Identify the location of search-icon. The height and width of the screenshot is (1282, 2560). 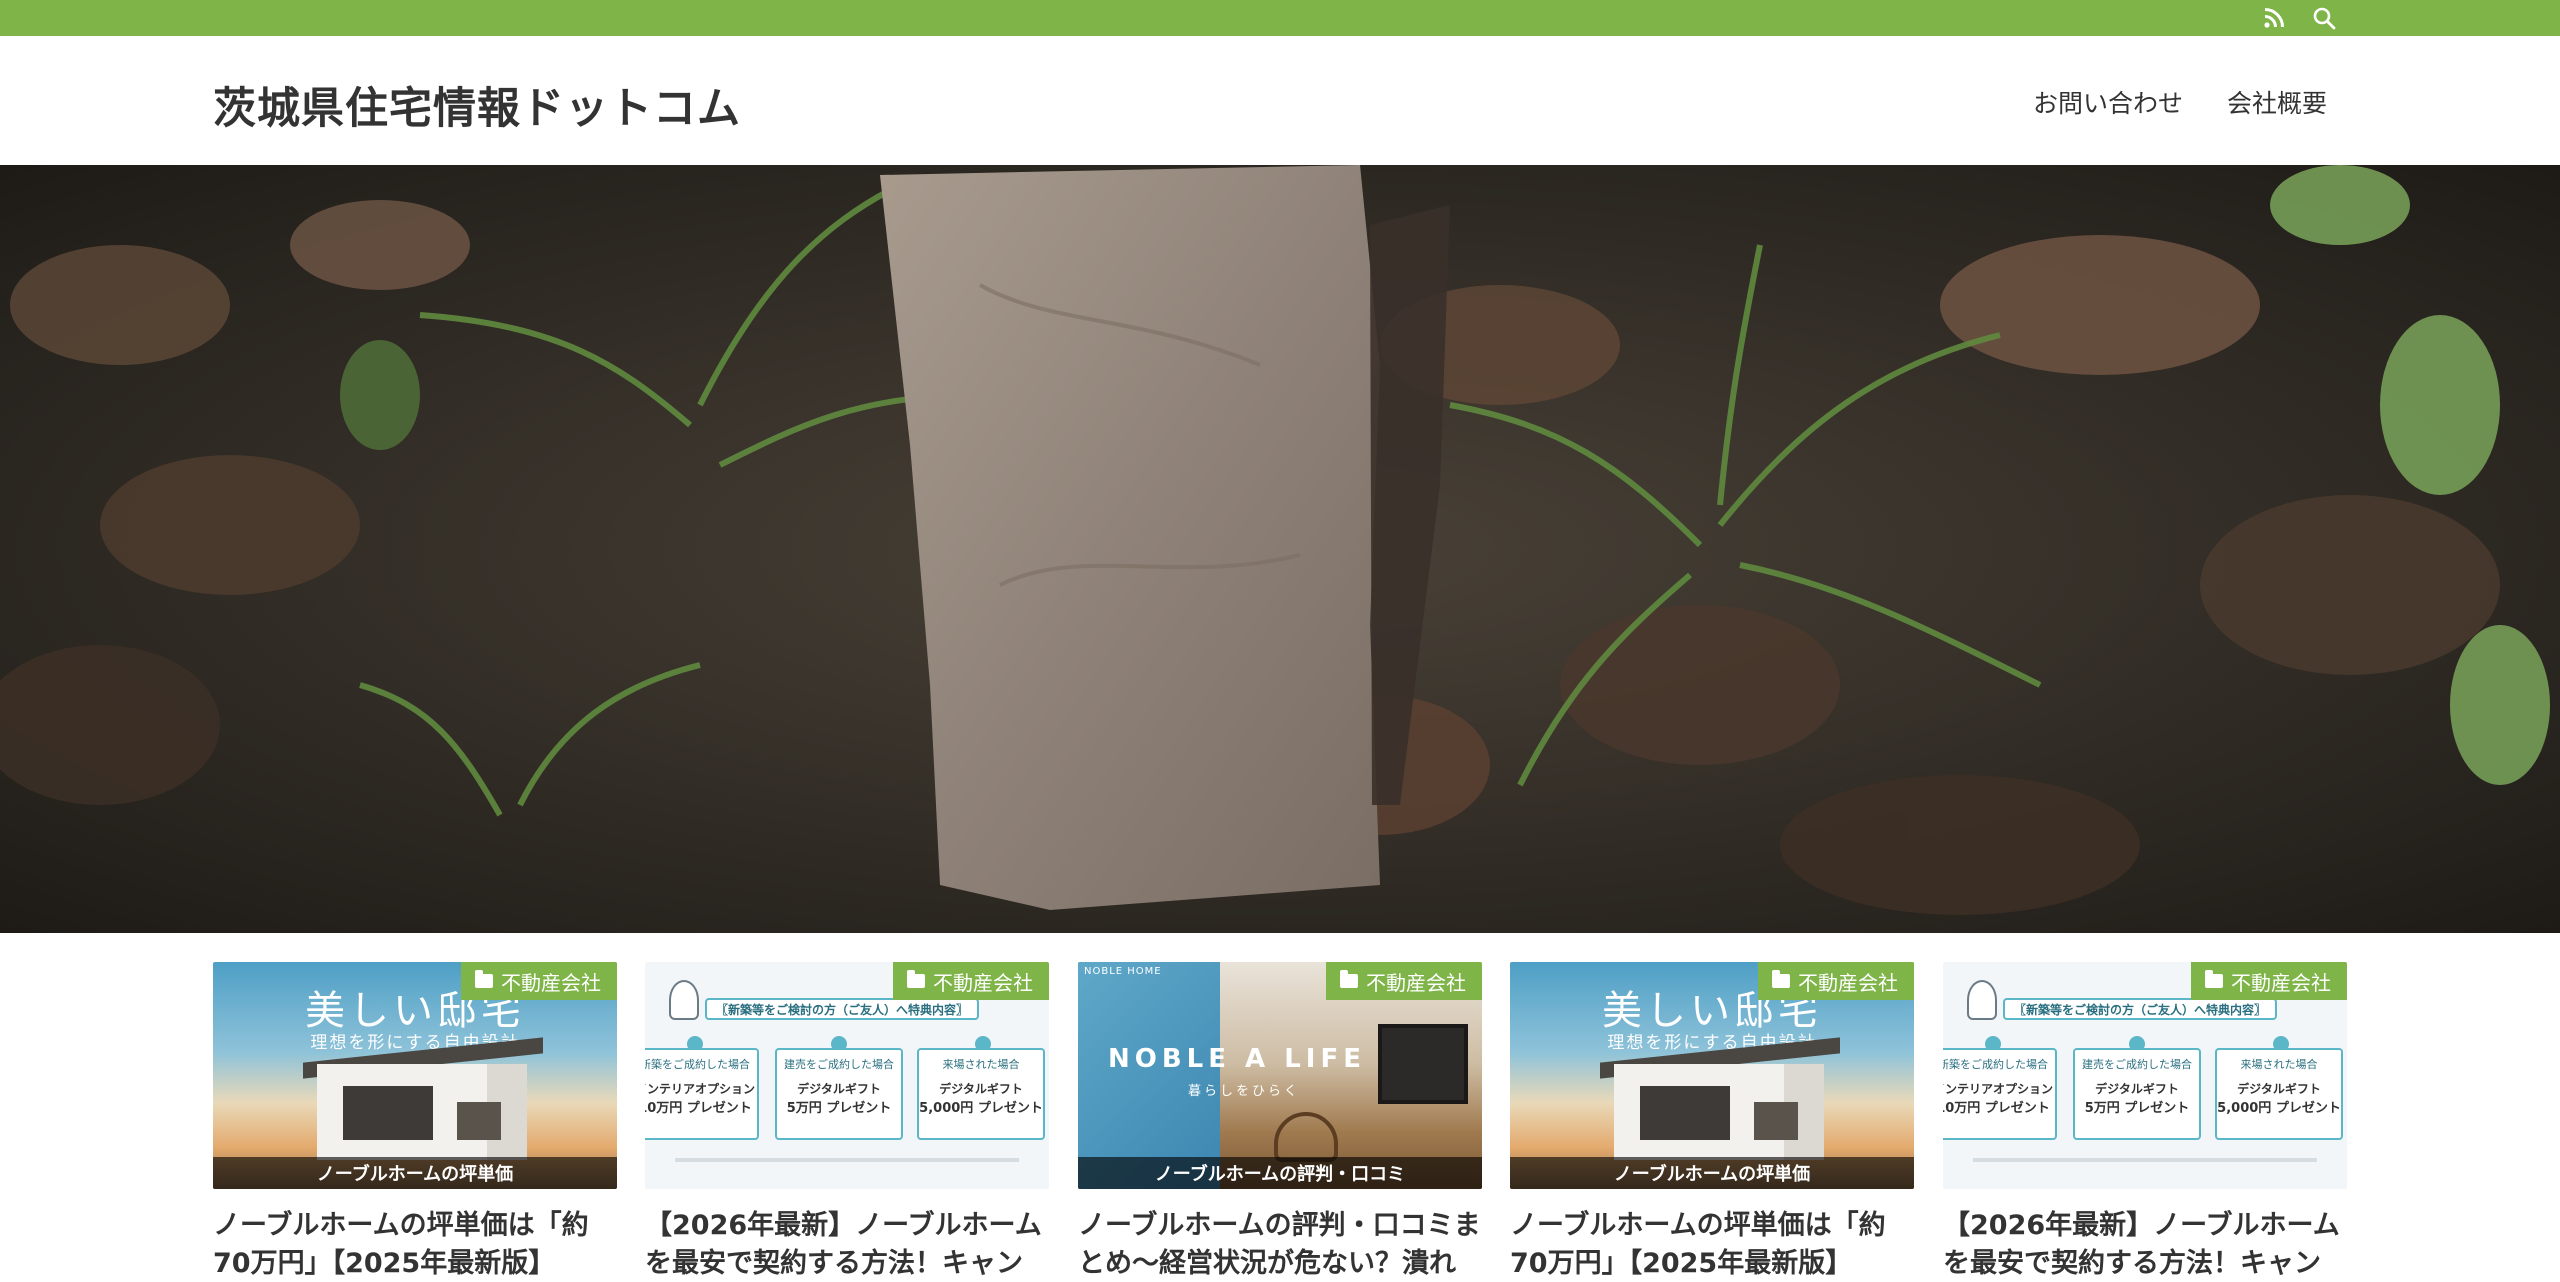
(2324, 18).